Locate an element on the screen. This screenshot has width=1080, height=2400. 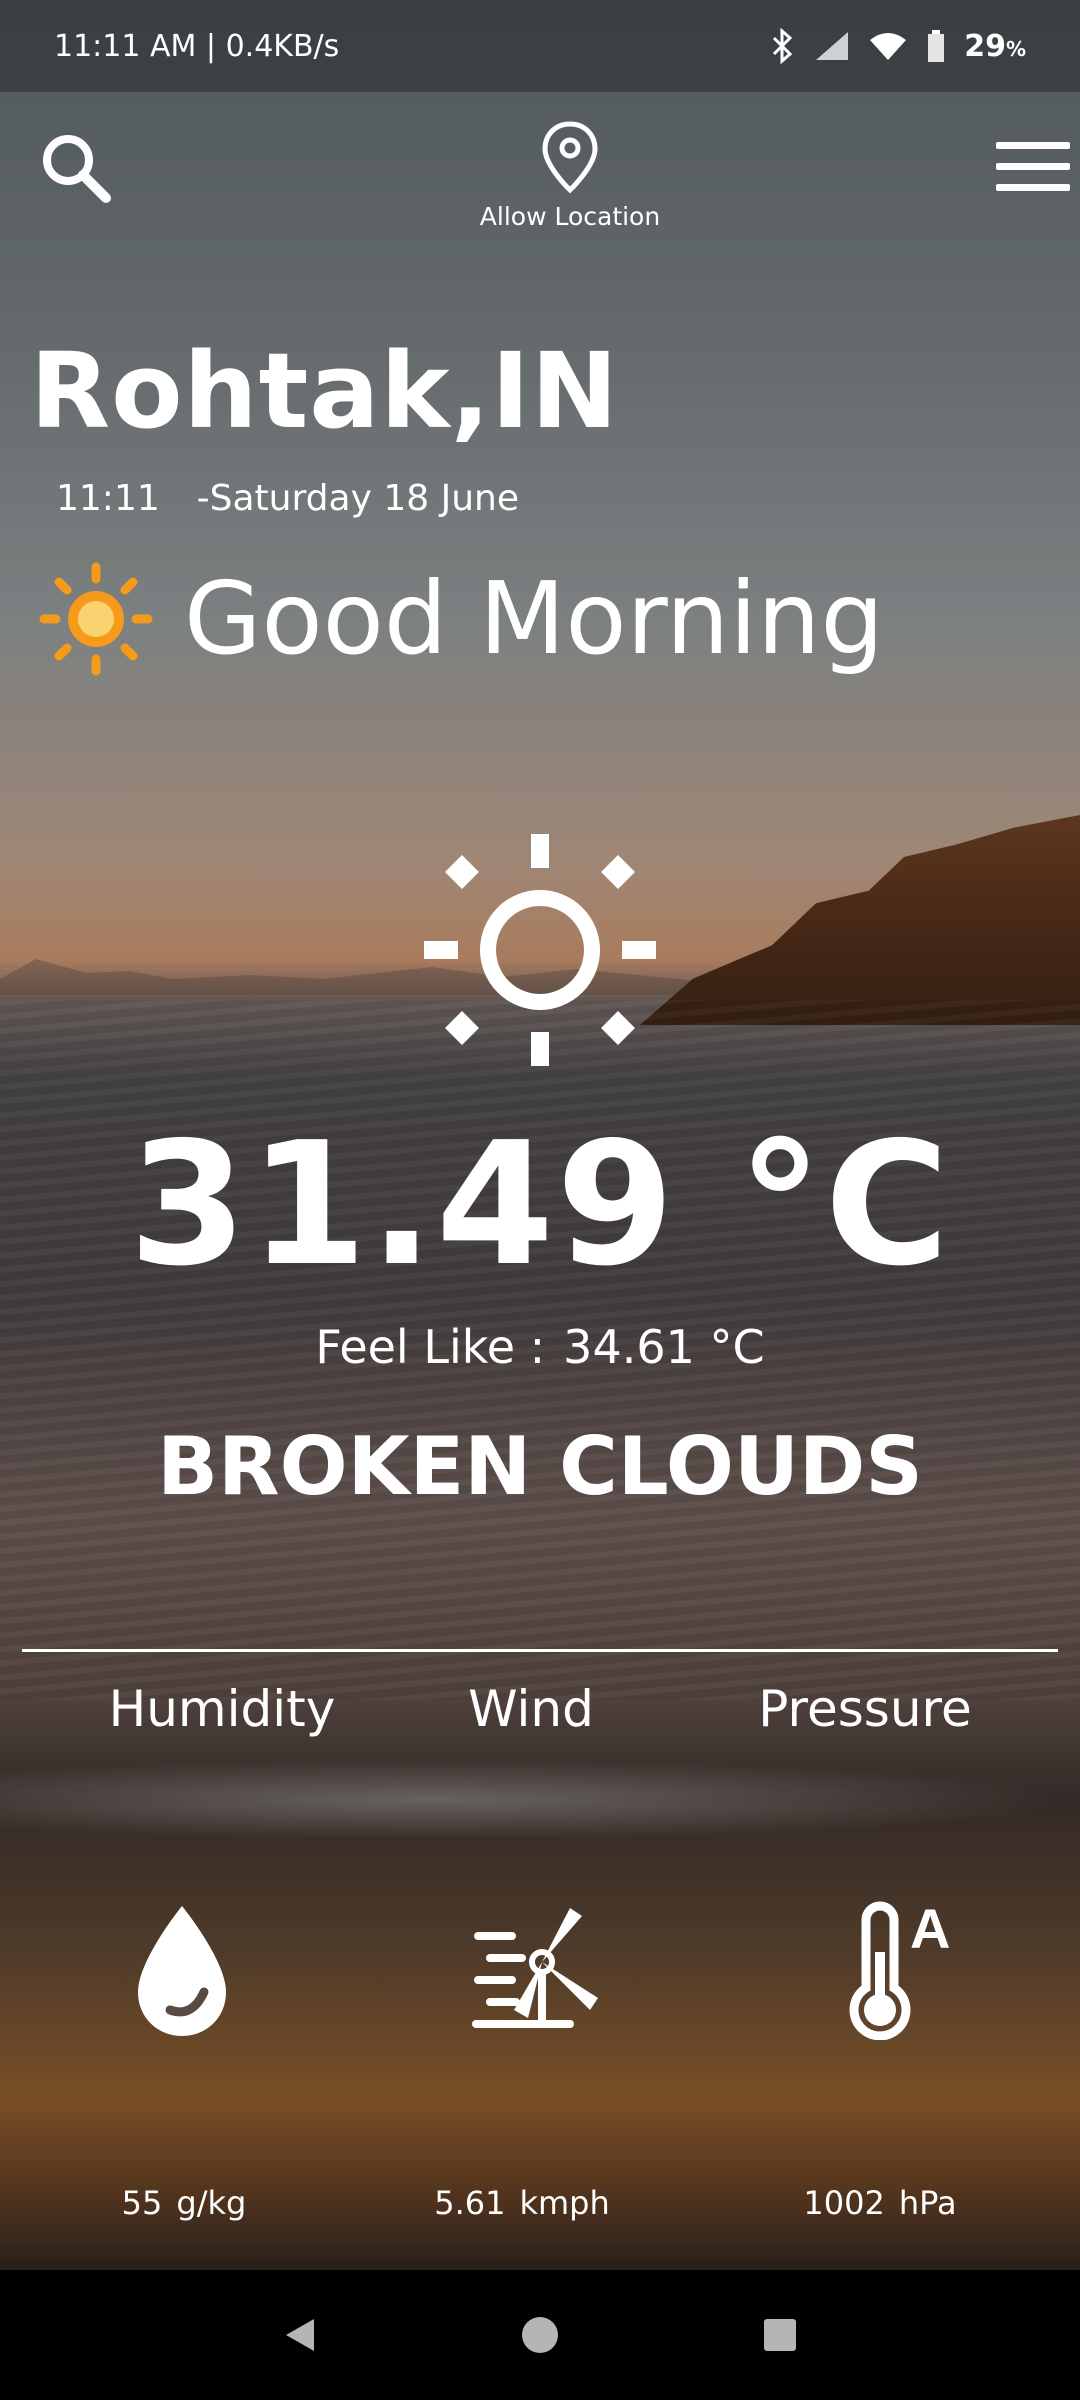
battery-icon is located at coordinates (936, 46).